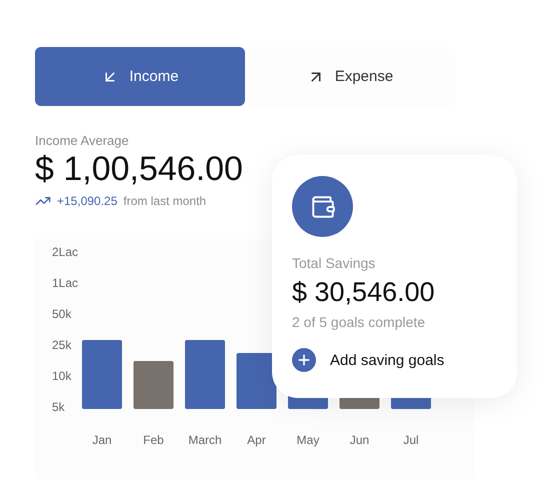 Image resolution: width=548 pixels, height=482 pixels. What do you see at coordinates (364, 292) in the screenshot?
I see `savings-amount: $ 30,546.00` at bounding box center [364, 292].